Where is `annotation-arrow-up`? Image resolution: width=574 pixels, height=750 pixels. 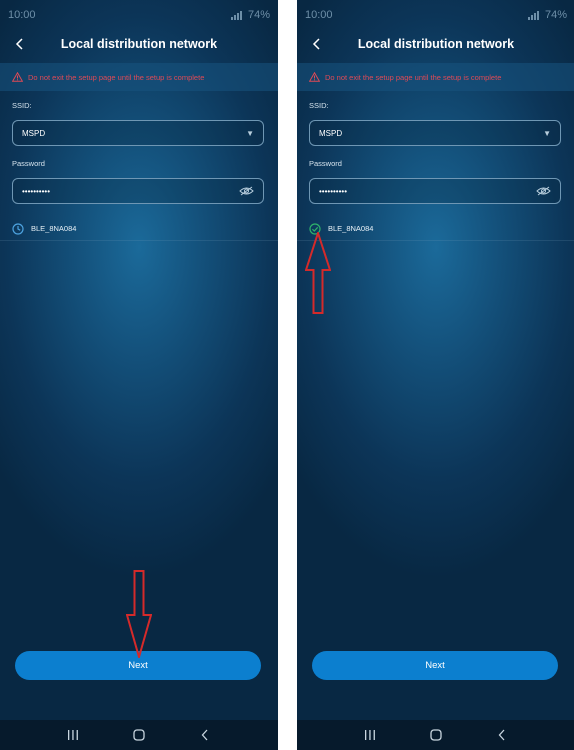 annotation-arrow-up is located at coordinates (318, 273).